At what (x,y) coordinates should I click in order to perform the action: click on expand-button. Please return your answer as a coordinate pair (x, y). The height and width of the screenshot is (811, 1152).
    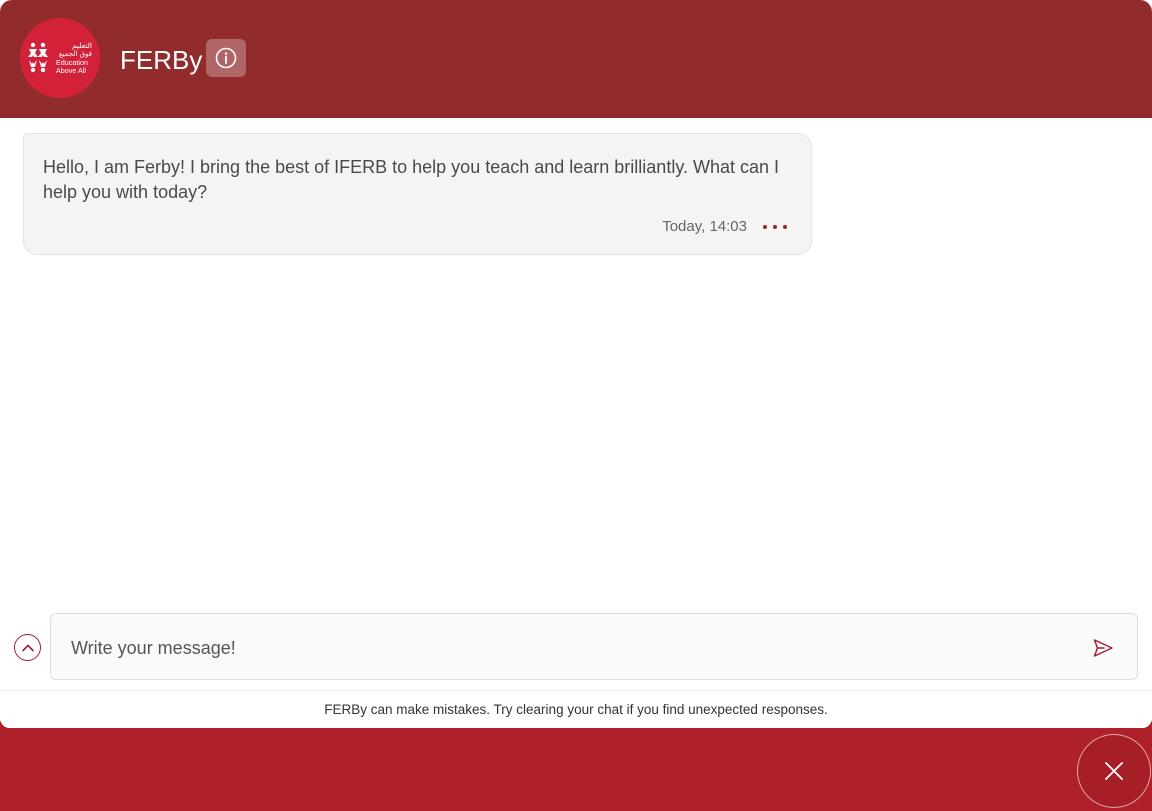
    Looking at the image, I should click on (27, 647).